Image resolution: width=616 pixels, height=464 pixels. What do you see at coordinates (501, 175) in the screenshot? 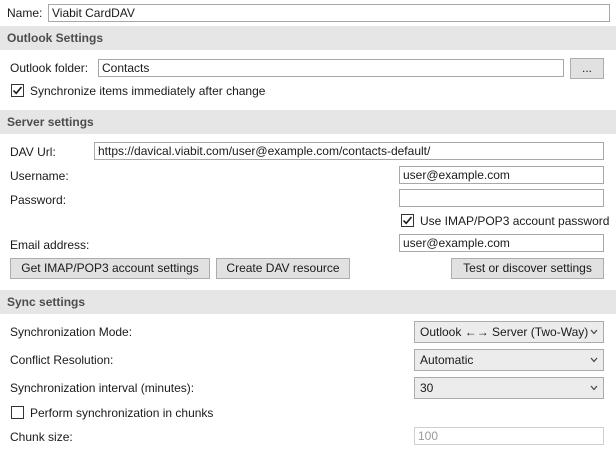
I see `username-input: user@example.com` at bounding box center [501, 175].